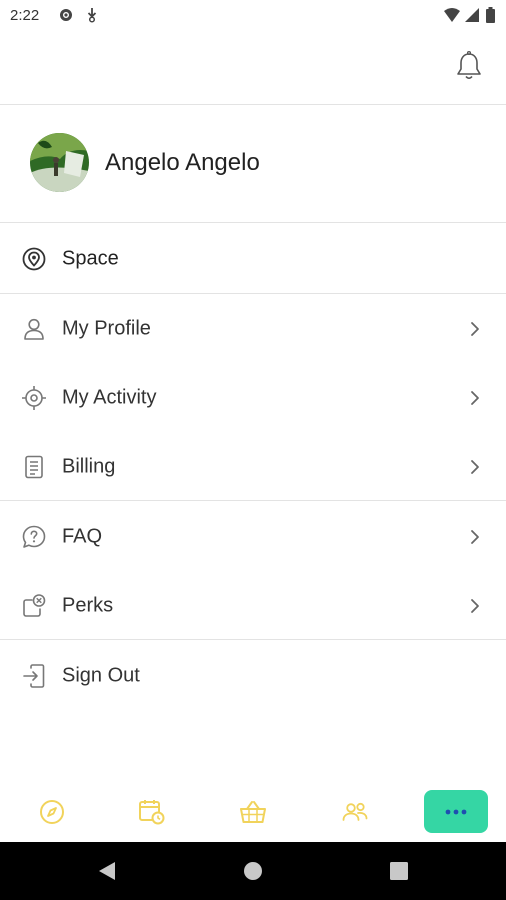 The width and height of the screenshot is (506, 900). I want to click on avatar, so click(59, 162).